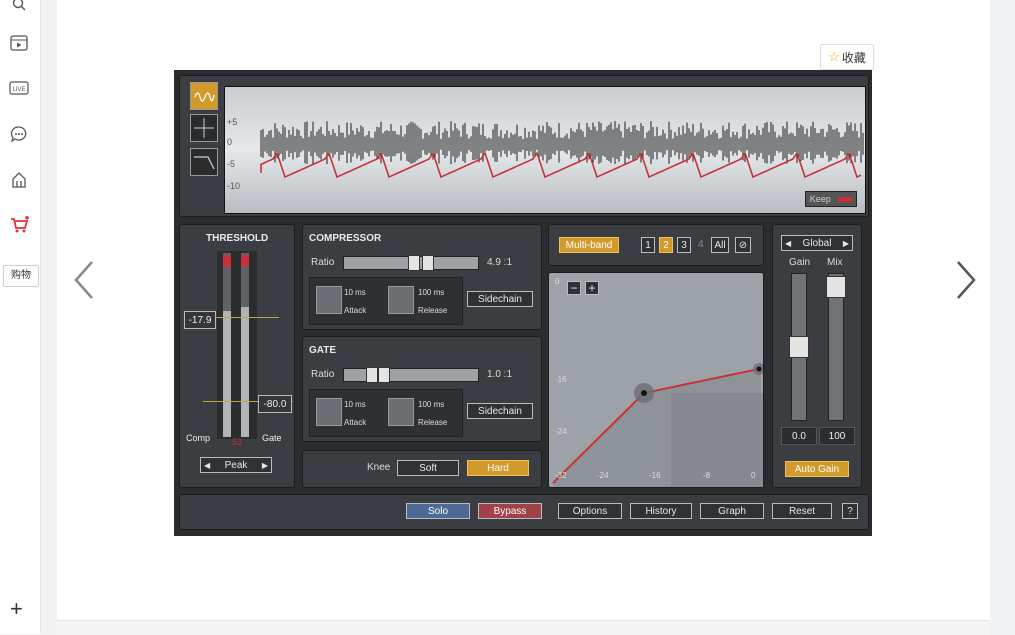 The width and height of the screenshot is (1015, 635). What do you see at coordinates (684, 245) in the screenshot?
I see `band-3-button: 3` at bounding box center [684, 245].